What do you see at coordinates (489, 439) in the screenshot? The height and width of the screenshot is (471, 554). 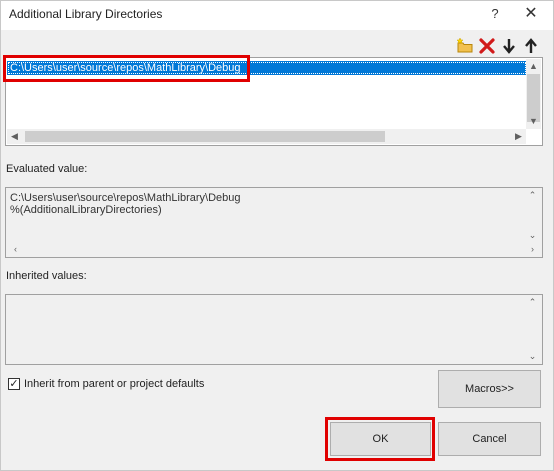 I see `cancel-button: Cancel` at bounding box center [489, 439].